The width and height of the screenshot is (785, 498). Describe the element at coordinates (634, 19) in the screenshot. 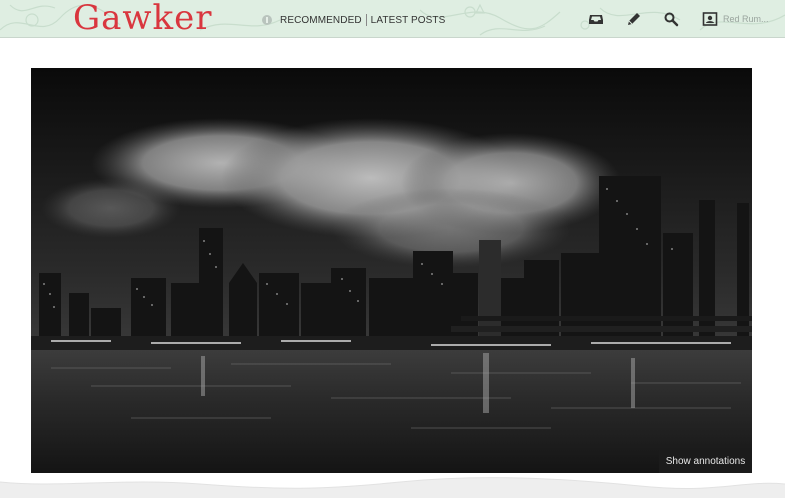

I see `pencil-icon` at that location.